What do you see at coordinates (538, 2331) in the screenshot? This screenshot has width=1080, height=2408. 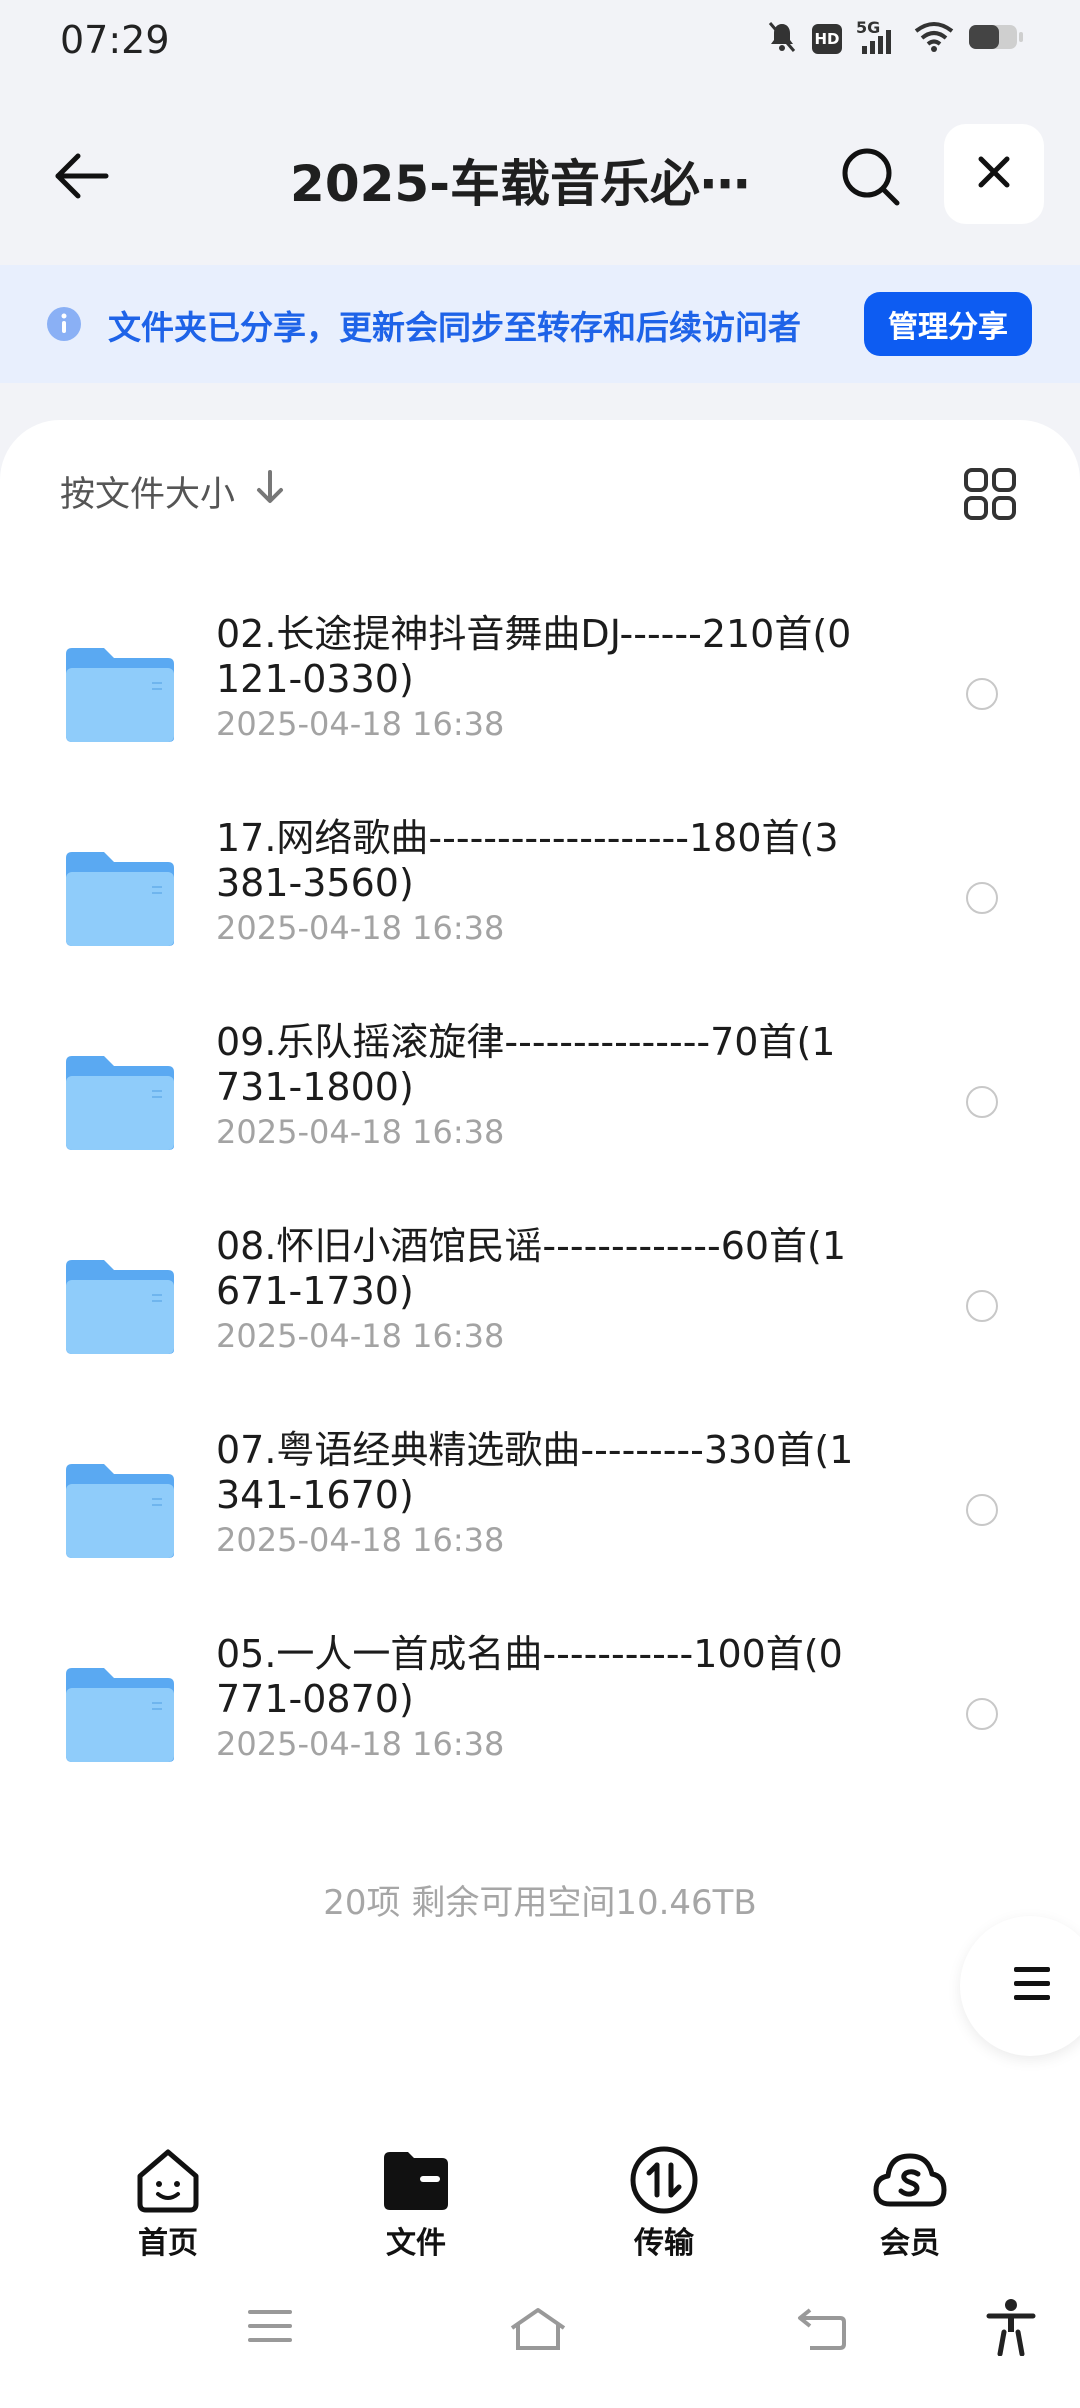 I see `home-icon` at bounding box center [538, 2331].